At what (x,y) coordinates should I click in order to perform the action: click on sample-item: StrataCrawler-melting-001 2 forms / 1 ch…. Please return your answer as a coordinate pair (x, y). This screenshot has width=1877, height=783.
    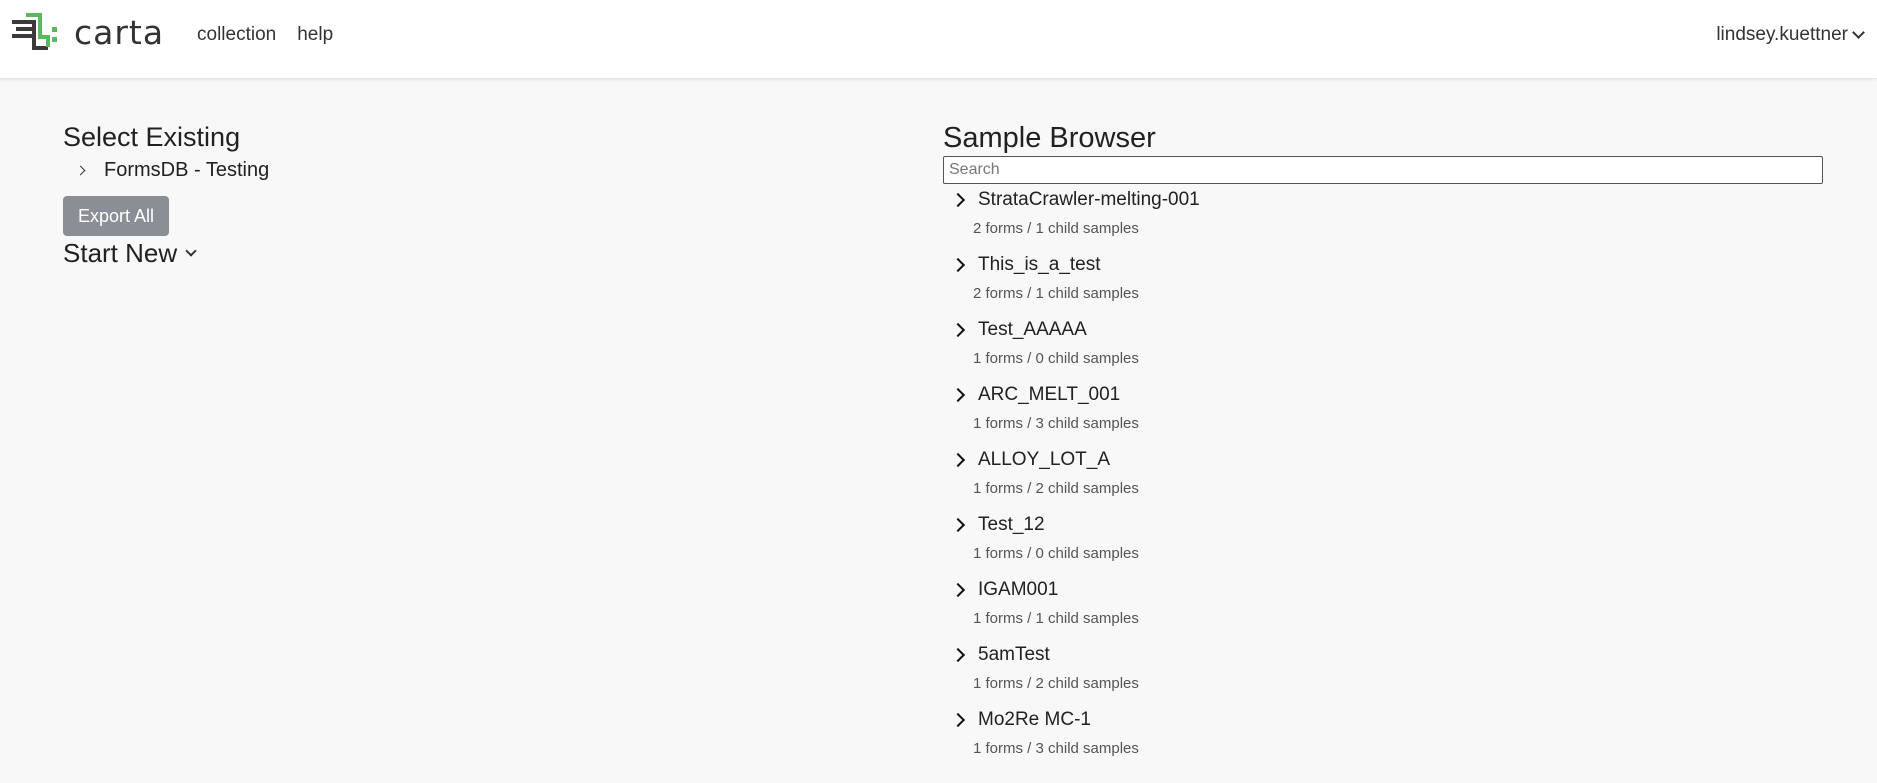
    Looking at the image, I should click on (1383, 218).